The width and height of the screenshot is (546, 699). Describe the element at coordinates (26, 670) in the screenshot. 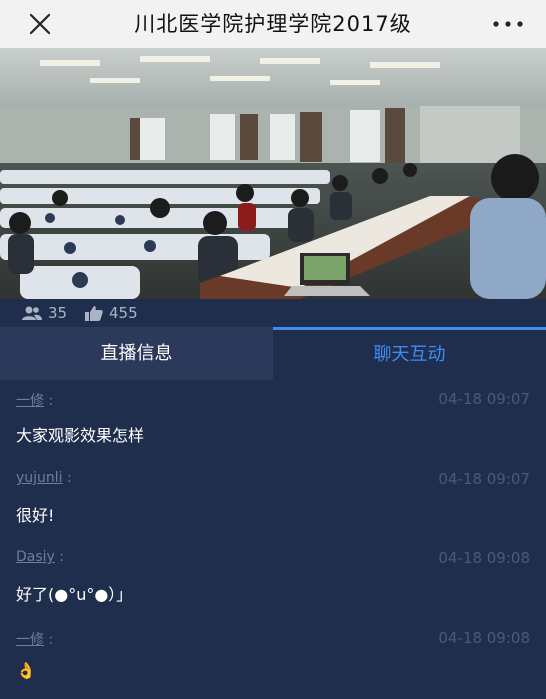

I see `chat-text: 👌` at that location.